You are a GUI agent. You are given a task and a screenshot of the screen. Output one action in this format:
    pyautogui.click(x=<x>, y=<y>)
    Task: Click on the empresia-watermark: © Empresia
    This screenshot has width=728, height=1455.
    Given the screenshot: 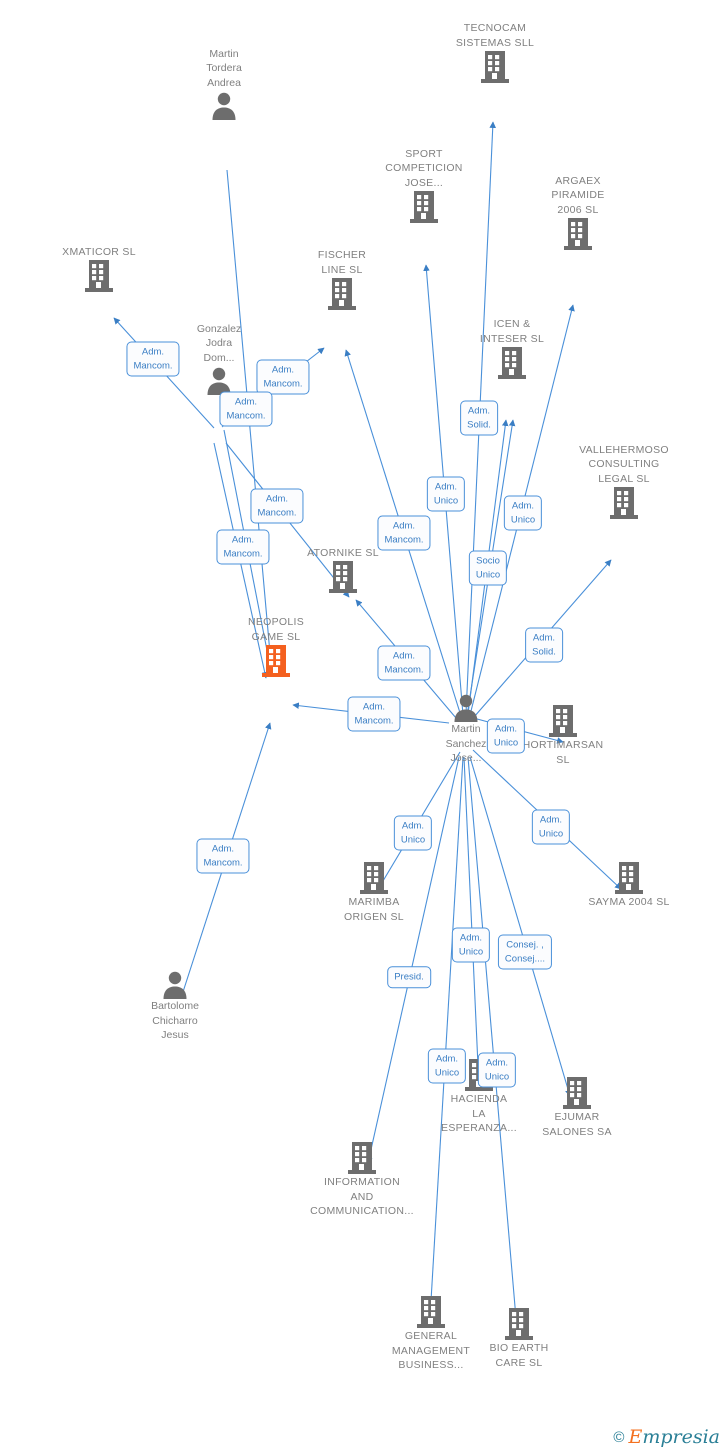 What is the action you would take?
    pyautogui.click(x=666, y=1437)
    